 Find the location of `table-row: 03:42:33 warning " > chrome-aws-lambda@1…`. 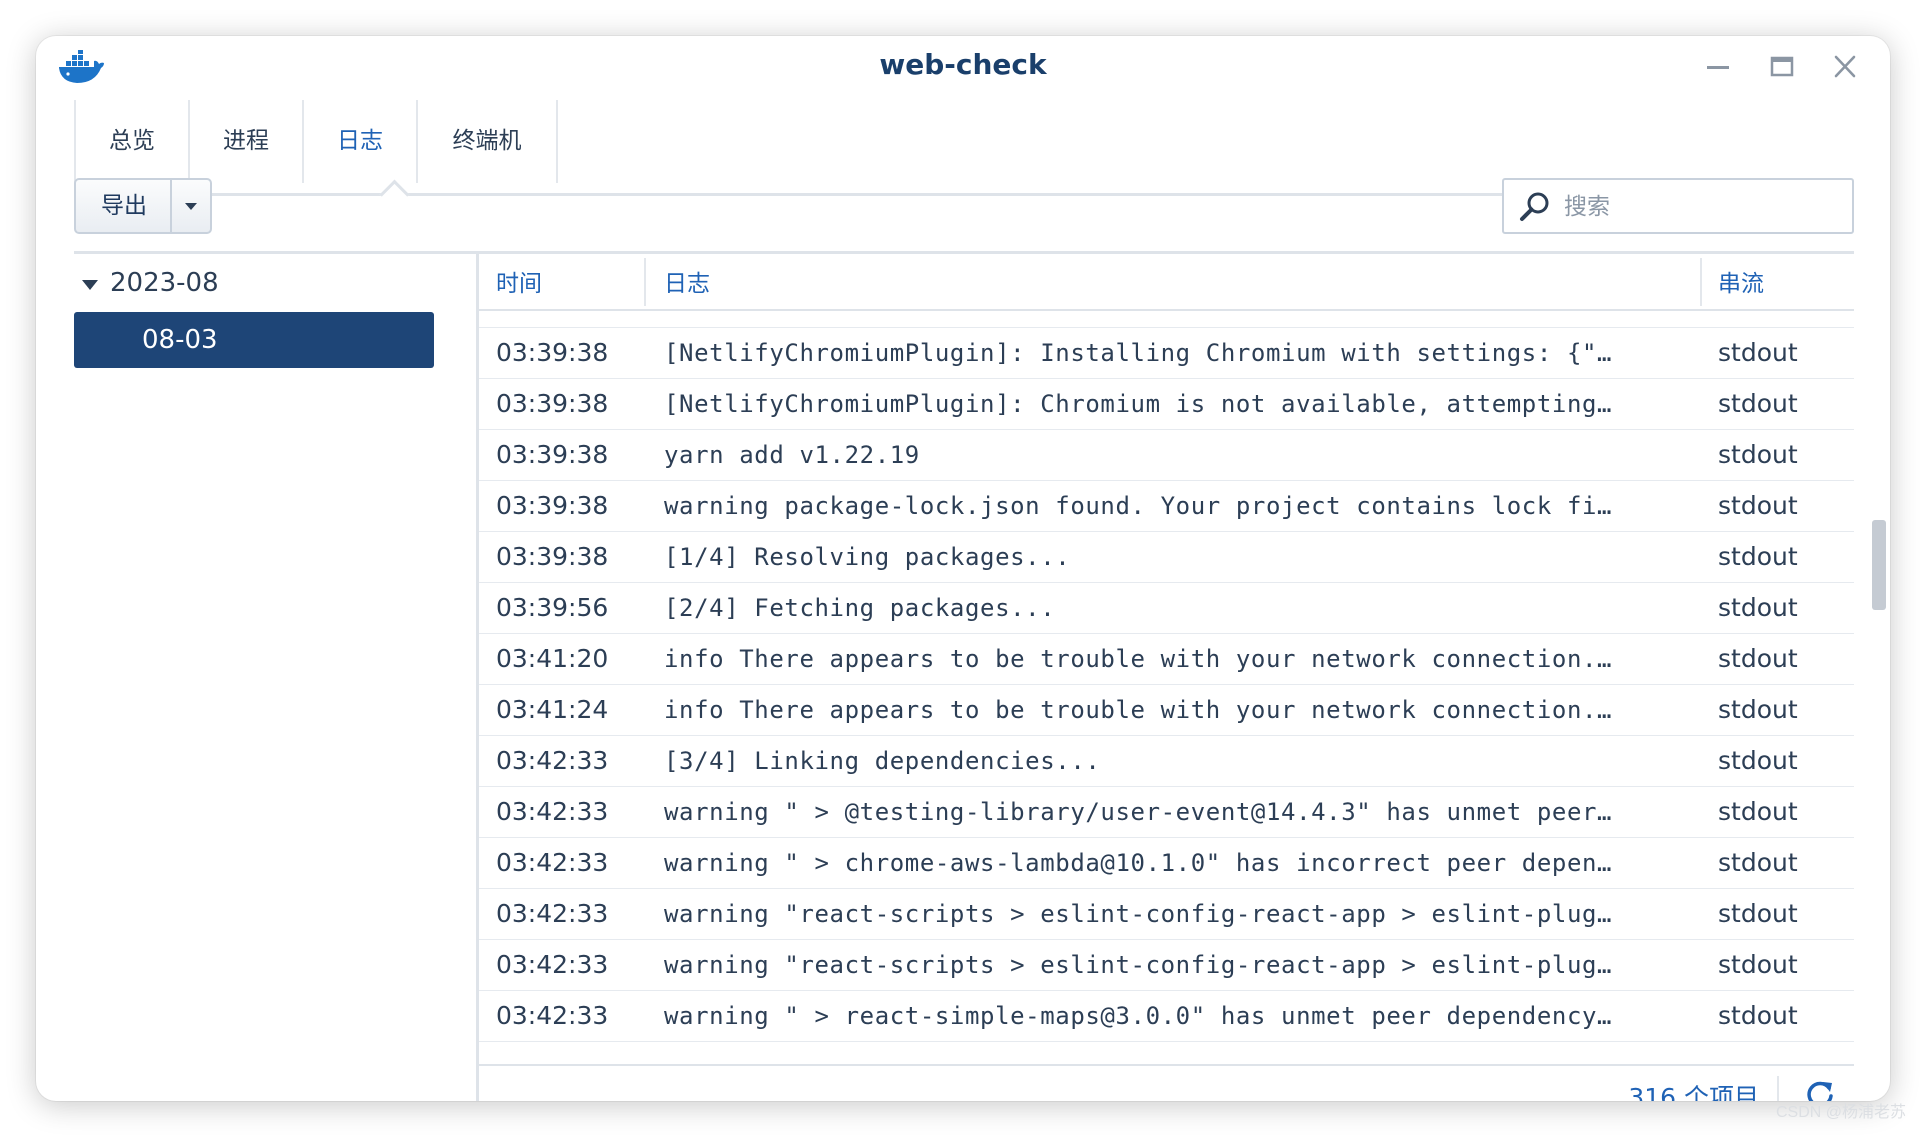

table-row: 03:42:33 warning " > chrome-aws-lambda@1… is located at coordinates (1166, 863).